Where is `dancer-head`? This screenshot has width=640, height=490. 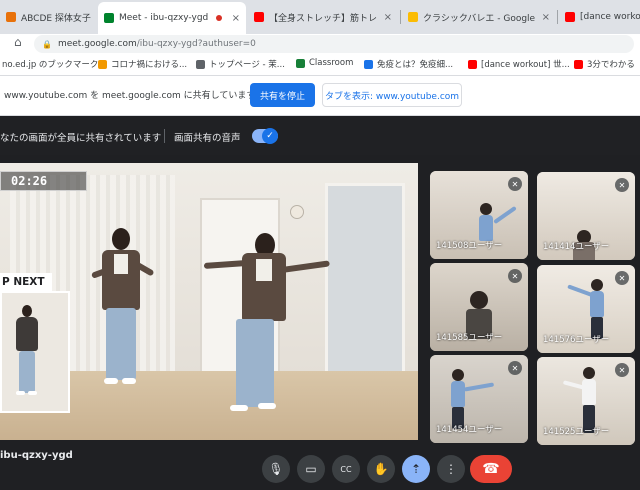
dancer-head is located at coordinates (27, 311).